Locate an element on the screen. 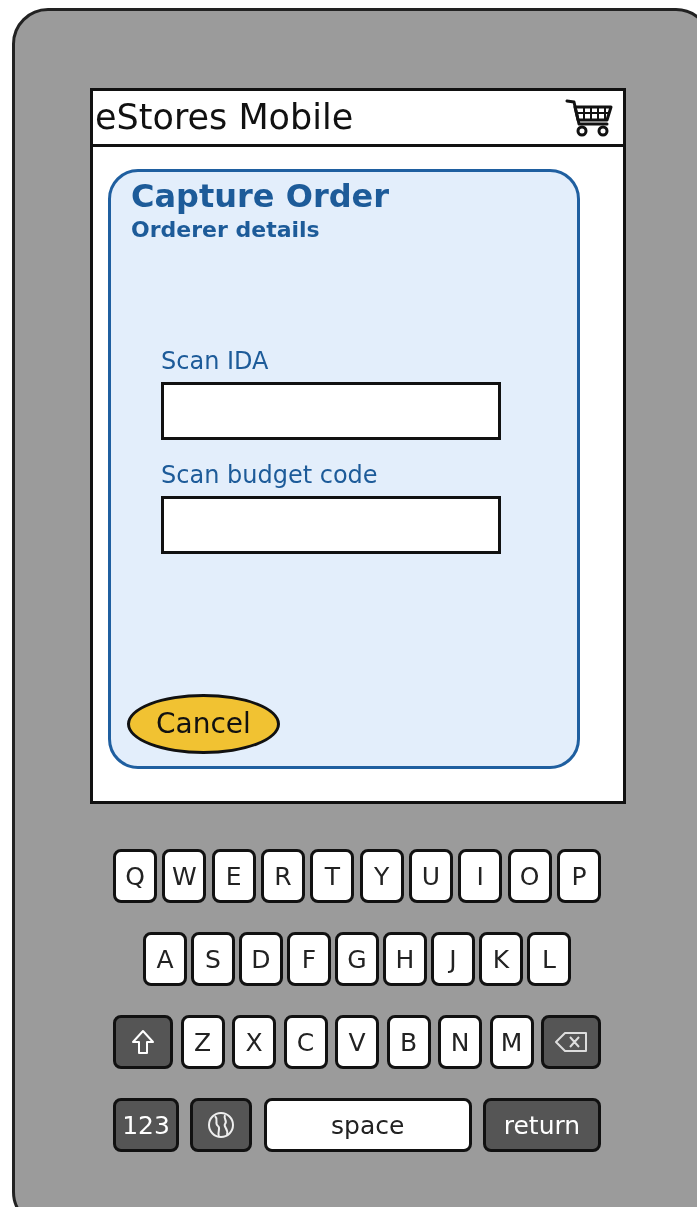  shopping-cart-icon is located at coordinates (589, 117).